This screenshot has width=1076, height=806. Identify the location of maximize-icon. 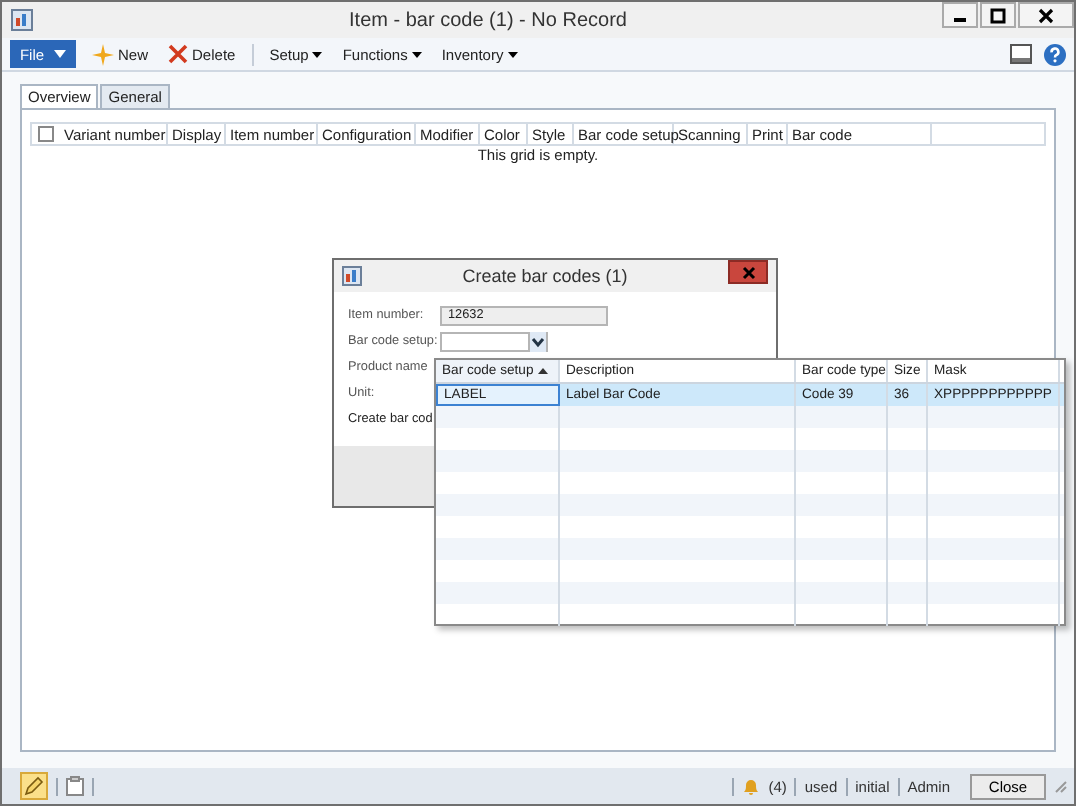
(998, 15).